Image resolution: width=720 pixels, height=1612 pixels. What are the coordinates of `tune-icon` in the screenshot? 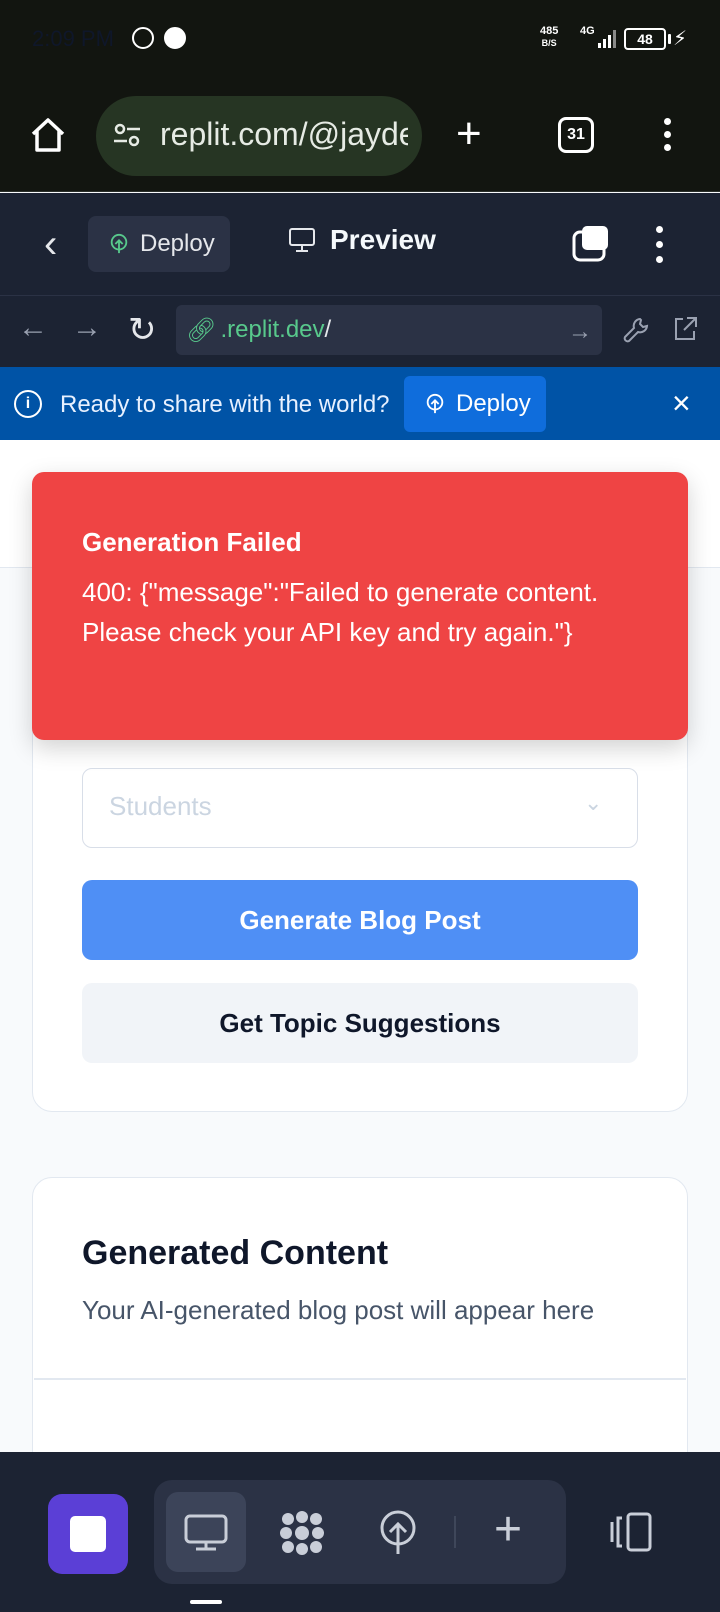 It's located at (127, 135).